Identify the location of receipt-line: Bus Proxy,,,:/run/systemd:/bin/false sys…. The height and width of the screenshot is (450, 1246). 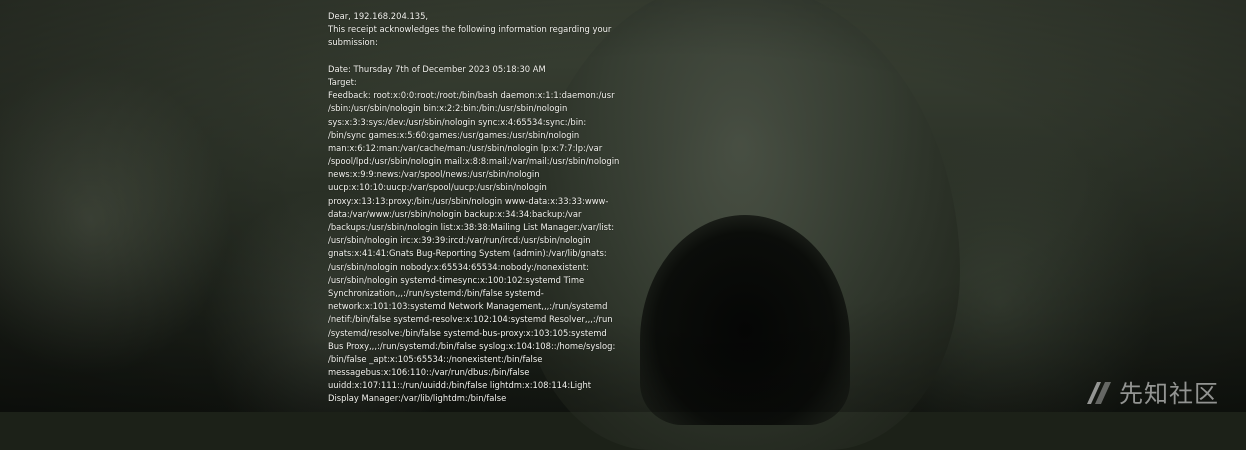
(472, 345).